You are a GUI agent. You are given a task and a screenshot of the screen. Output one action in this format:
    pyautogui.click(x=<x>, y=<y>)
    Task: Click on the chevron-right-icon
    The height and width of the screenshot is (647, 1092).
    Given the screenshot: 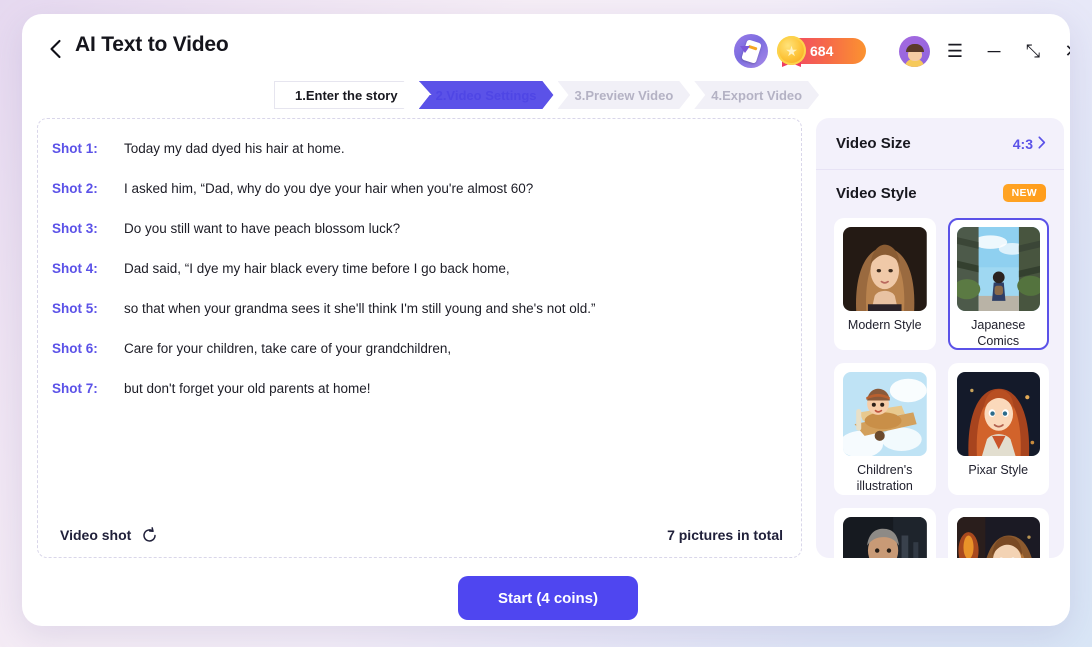 What is the action you would take?
    pyautogui.click(x=1042, y=143)
    